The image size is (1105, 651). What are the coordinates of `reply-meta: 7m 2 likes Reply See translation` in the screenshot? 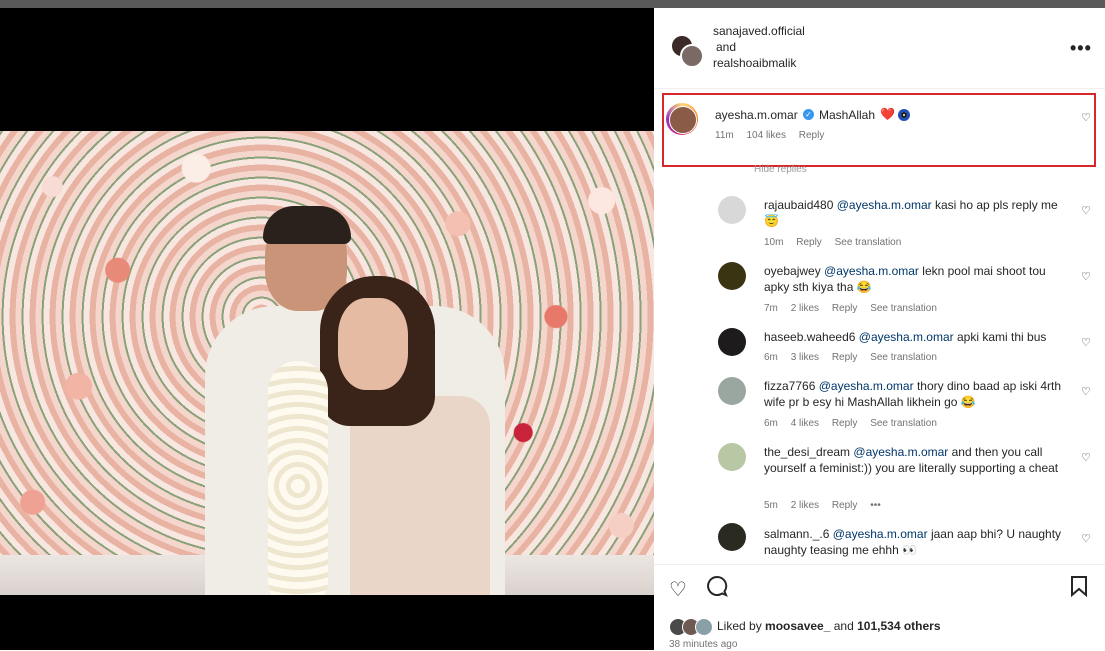 It's located at (850, 308).